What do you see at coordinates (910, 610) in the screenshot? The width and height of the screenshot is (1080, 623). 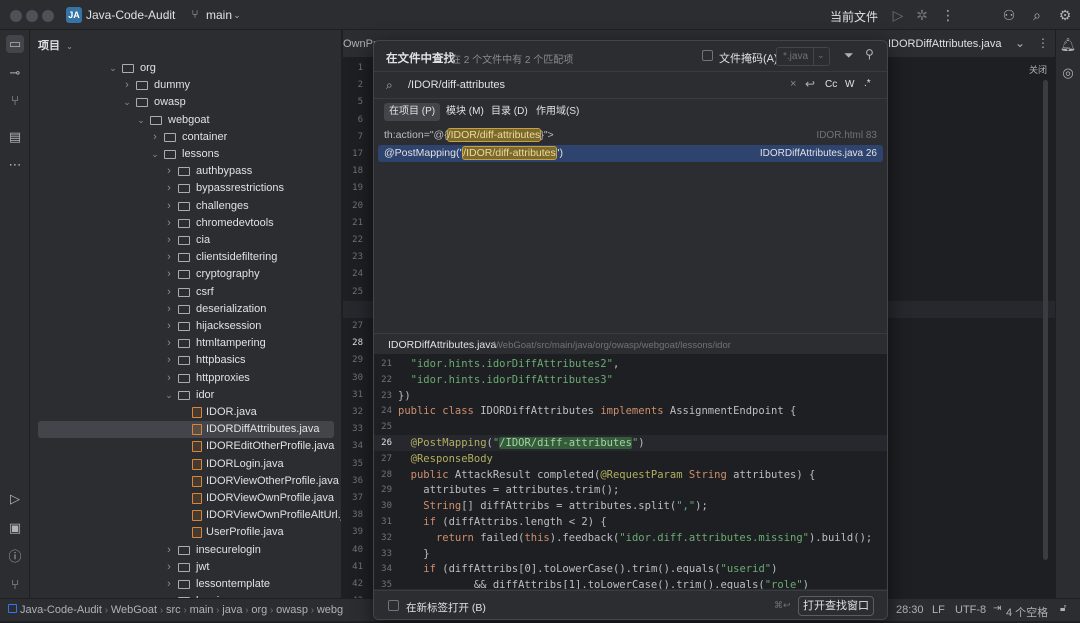 I see `caret-position: 28:30` at bounding box center [910, 610].